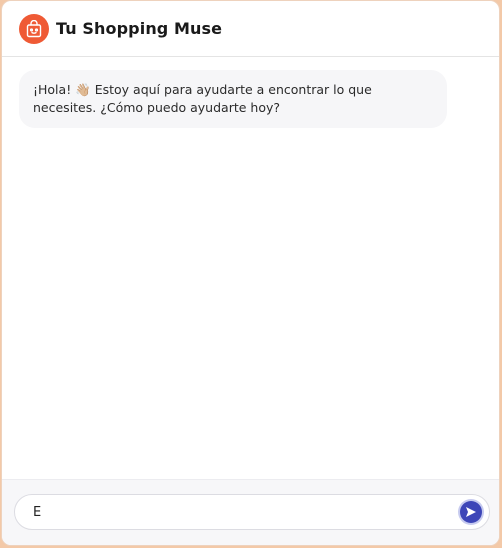  What do you see at coordinates (250, 29) in the screenshot?
I see `chat-header: Tu Shopping Muse` at bounding box center [250, 29].